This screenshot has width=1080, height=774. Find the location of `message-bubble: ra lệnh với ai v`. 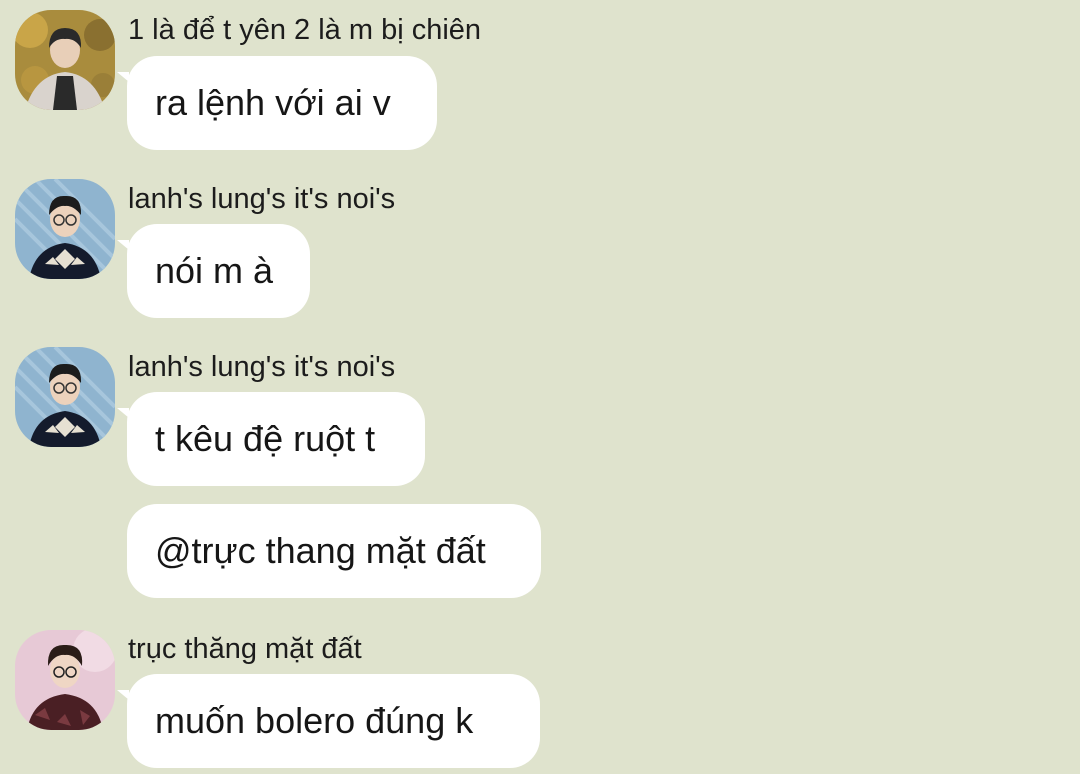

message-bubble: ra lệnh với ai v is located at coordinates (277, 103).